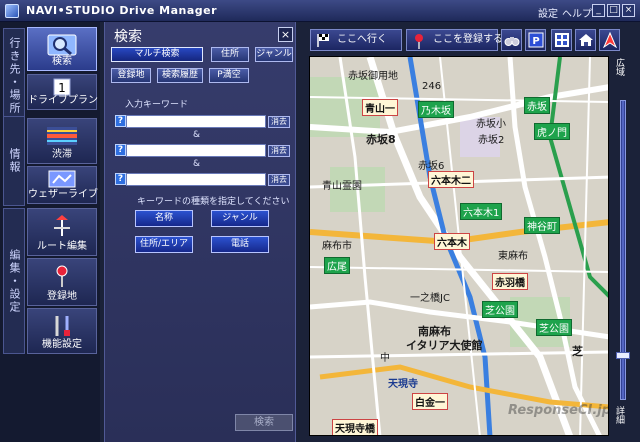 This screenshot has height=442, width=640. What do you see at coordinates (62, 154) in the screenshot?
I see `nav-traffic-label: 渋滞` at bounding box center [62, 154].